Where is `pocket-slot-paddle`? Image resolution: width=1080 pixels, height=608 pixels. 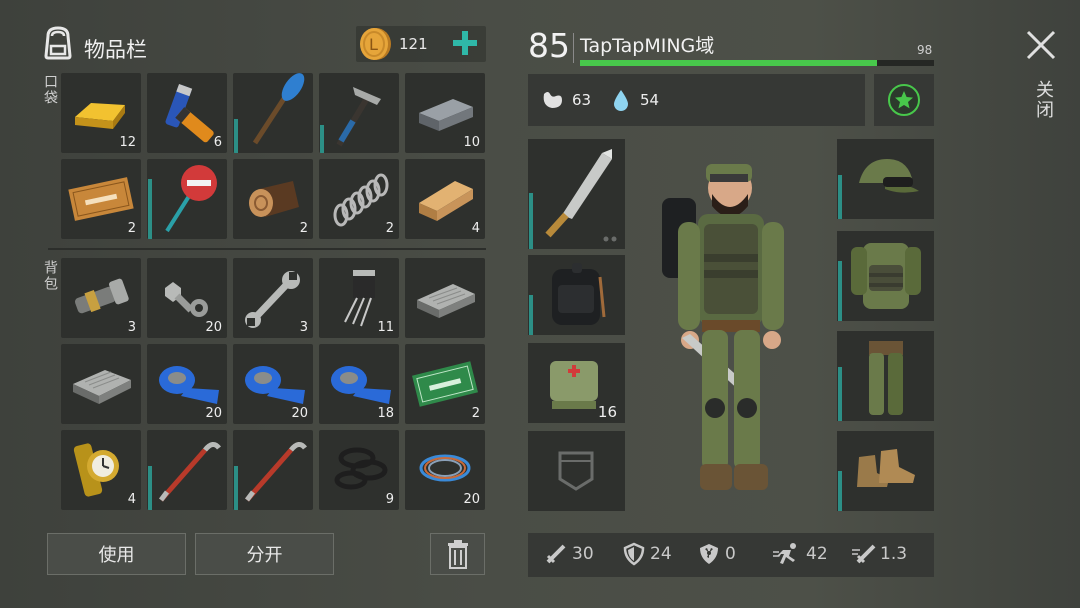
pocket-slot-paddle is located at coordinates (273, 113).